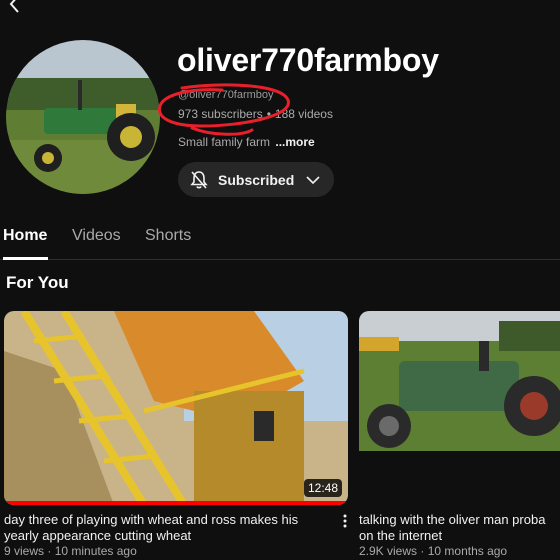 The image size is (560, 560). What do you see at coordinates (459, 408) in the screenshot?
I see `video-thumbnail` at bounding box center [459, 408].